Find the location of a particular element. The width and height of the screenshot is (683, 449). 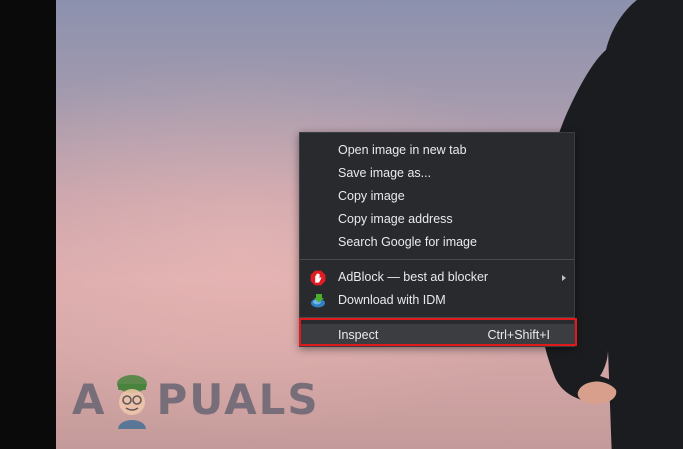

inspect-shortcut: Ctrl+Shift+I is located at coordinates (518, 335).